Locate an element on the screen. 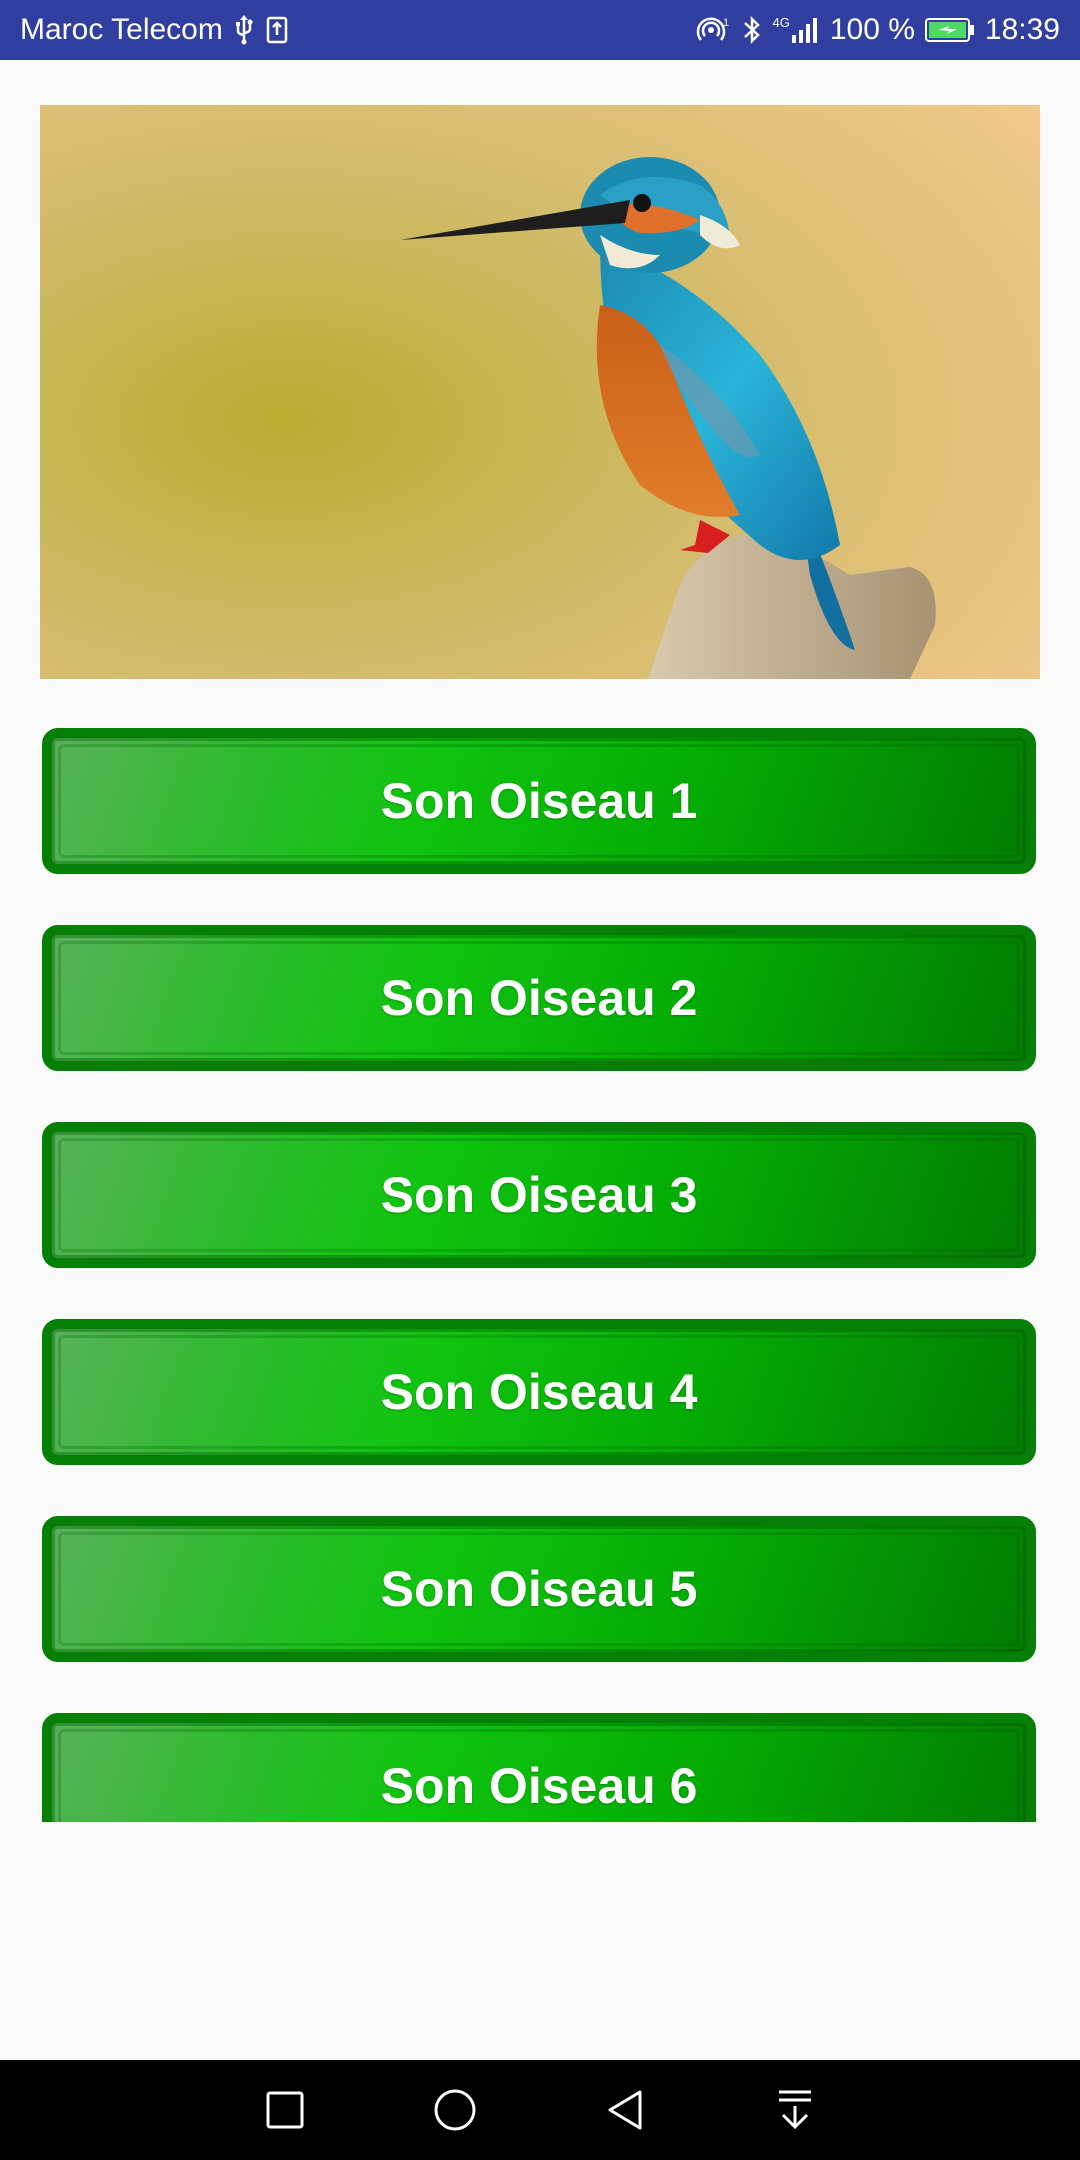  hotspot-icon: 1 is located at coordinates (713, 30).